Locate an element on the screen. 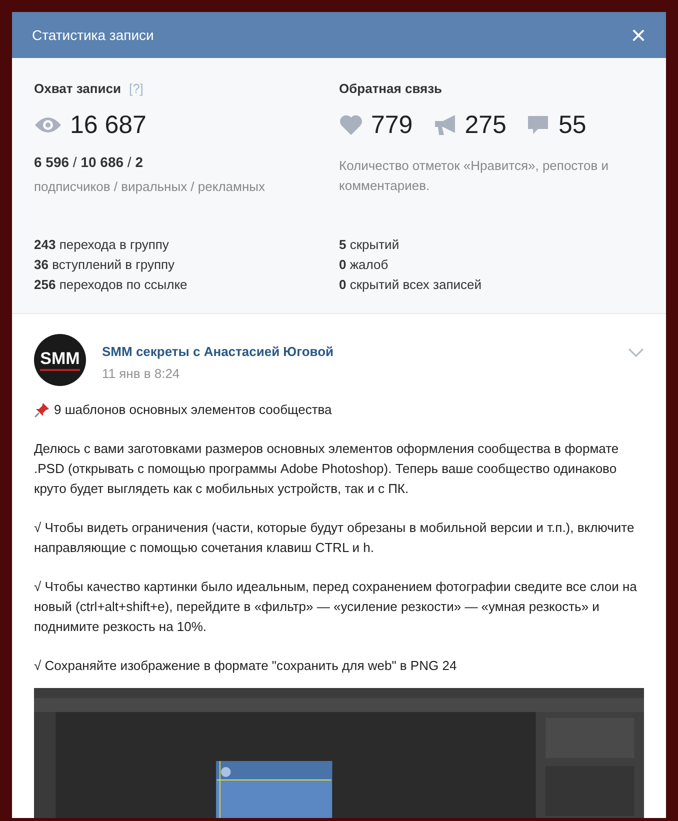 The height and width of the screenshot is (821, 678). chevron-down-icon is located at coordinates (636, 353).